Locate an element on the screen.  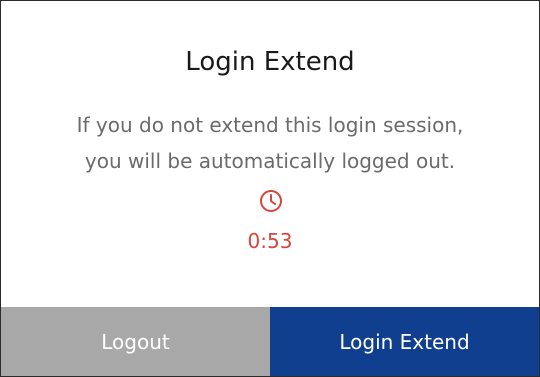
message-line-1: If you do not extend this login session, is located at coordinates (270, 125).